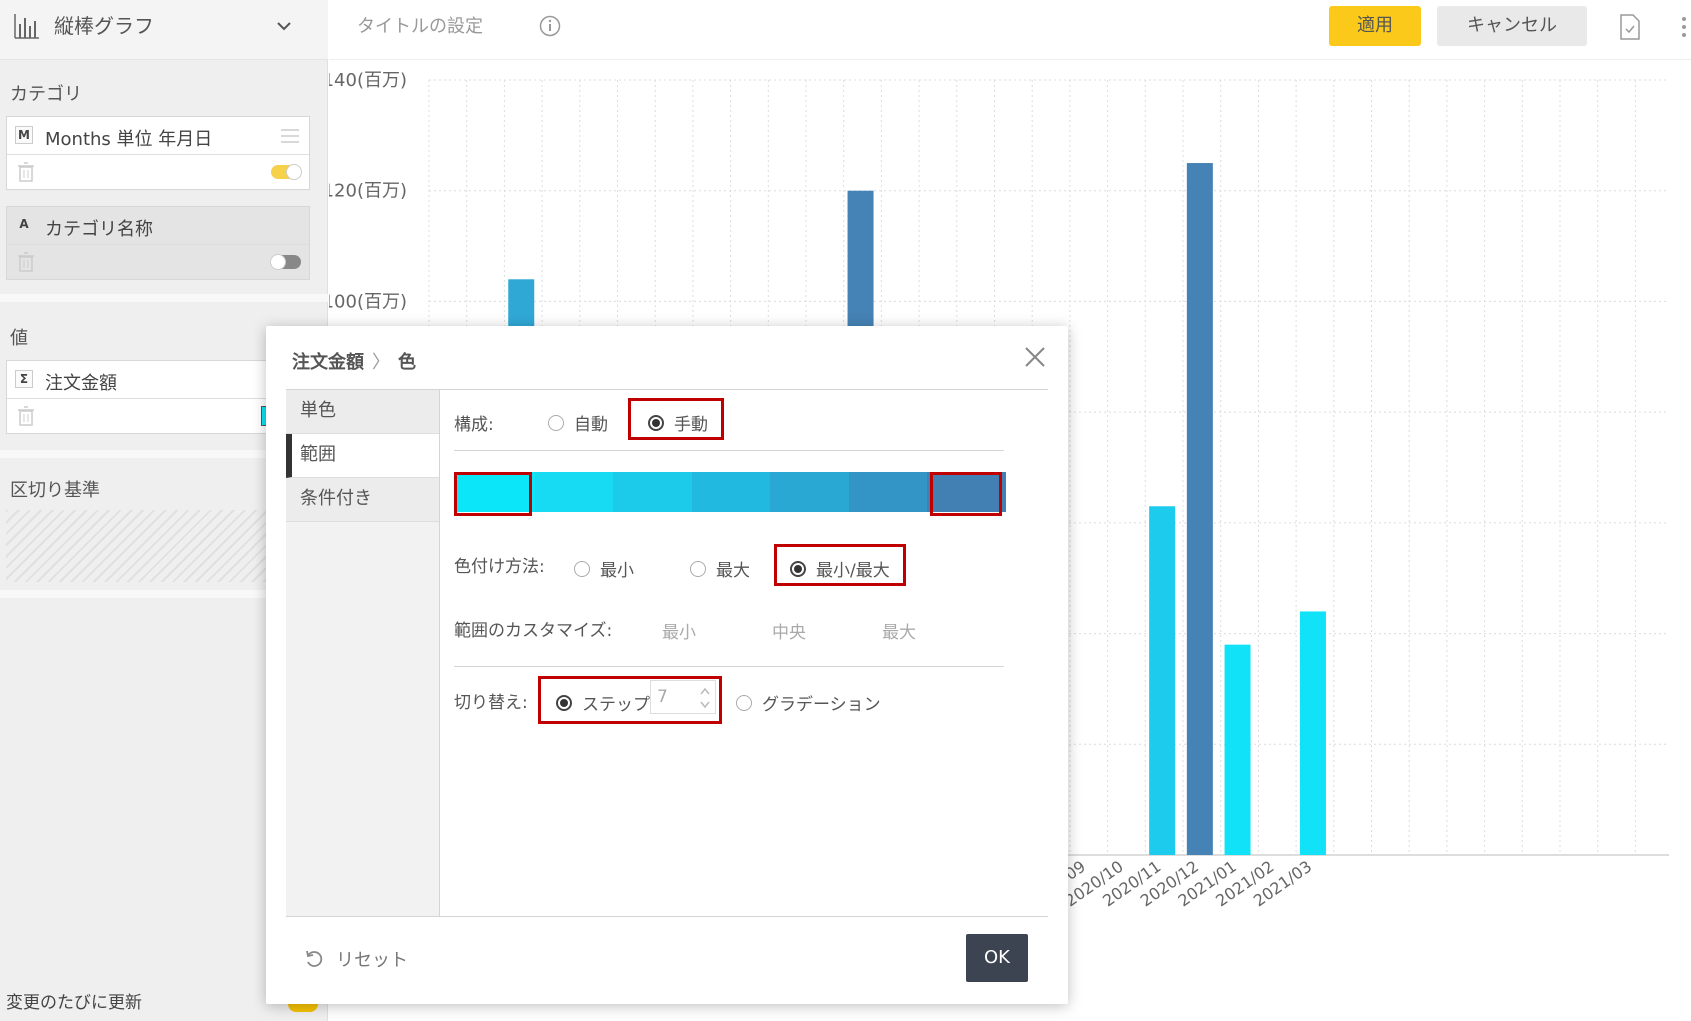  What do you see at coordinates (499, 567) in the screenshot?
I see `coloring-method-label: 色付け方法:` at bounding box center [499, 567].